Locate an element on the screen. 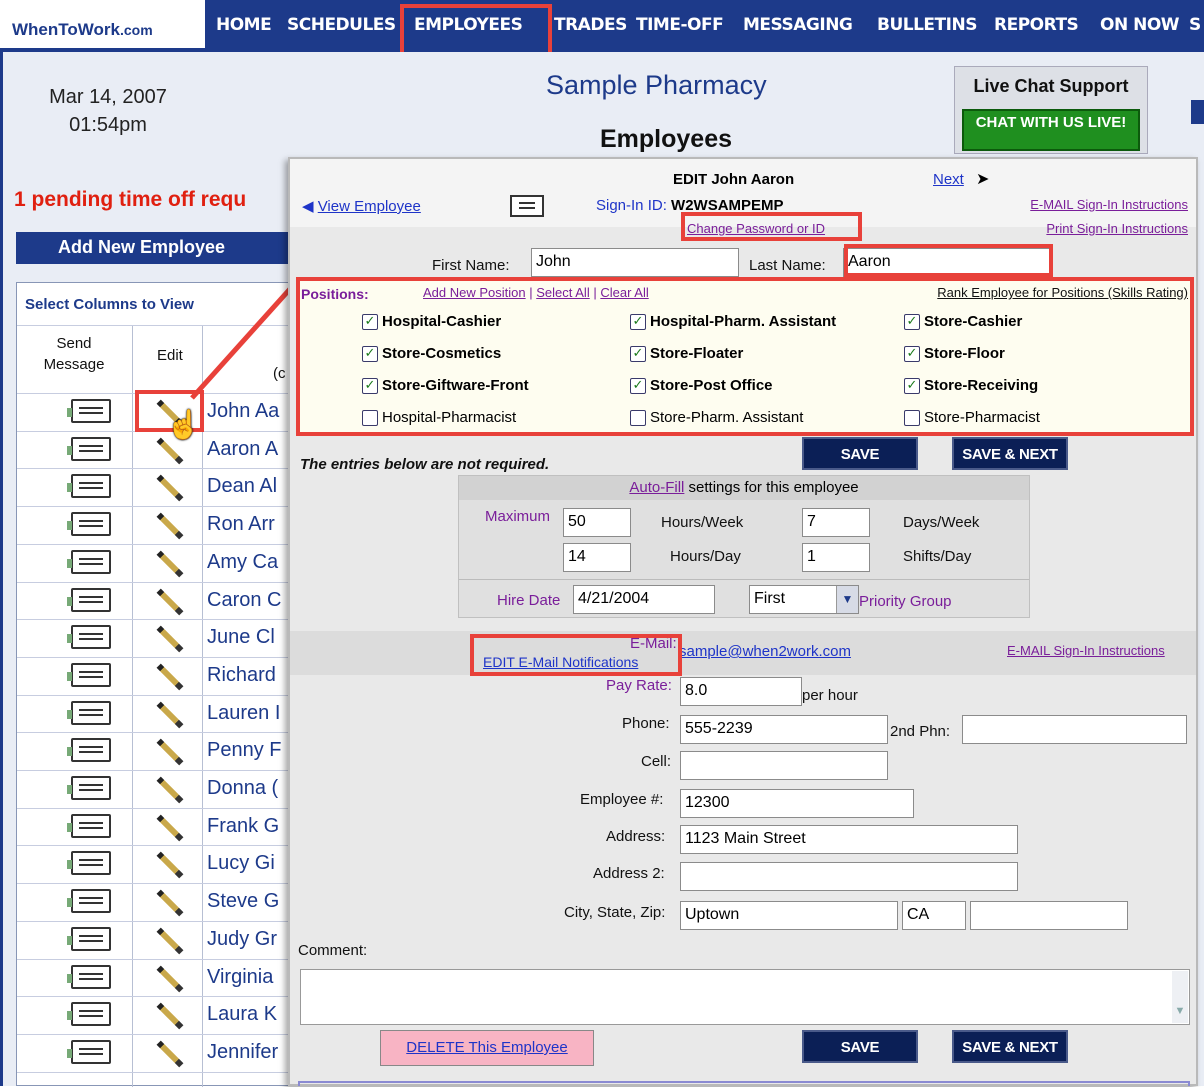  cell-label: Cell: is located at coordinates (656, 761).